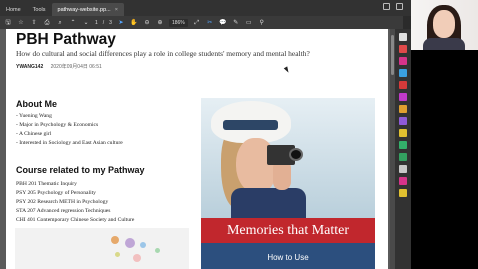 The height and width of the screenshot is (269, 478). Describe the element at coordinates (76, 67) in the screenshot. I see `post-date: 2020年09月04日 06:51` at that location.